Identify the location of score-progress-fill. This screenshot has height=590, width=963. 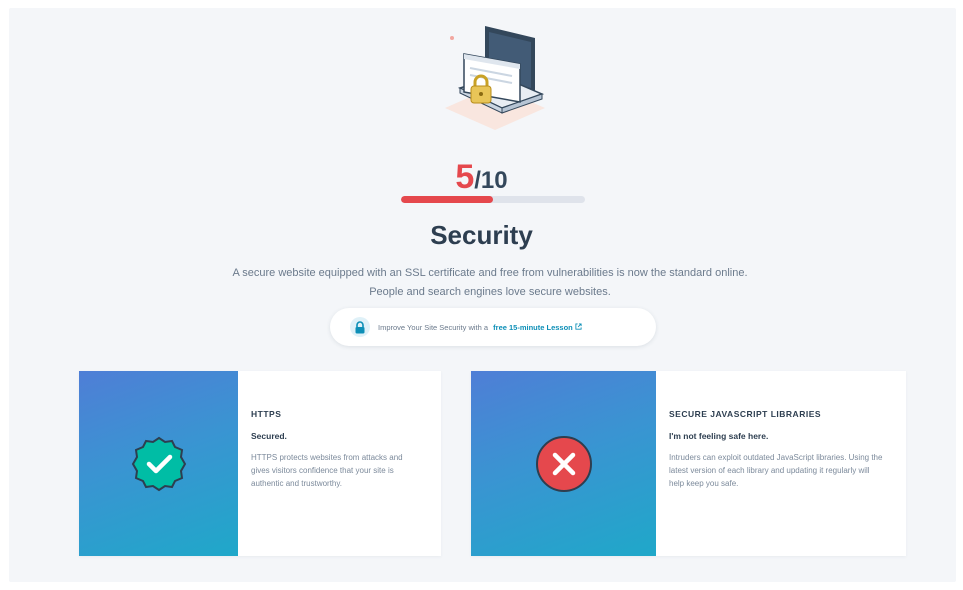
(447, 199).